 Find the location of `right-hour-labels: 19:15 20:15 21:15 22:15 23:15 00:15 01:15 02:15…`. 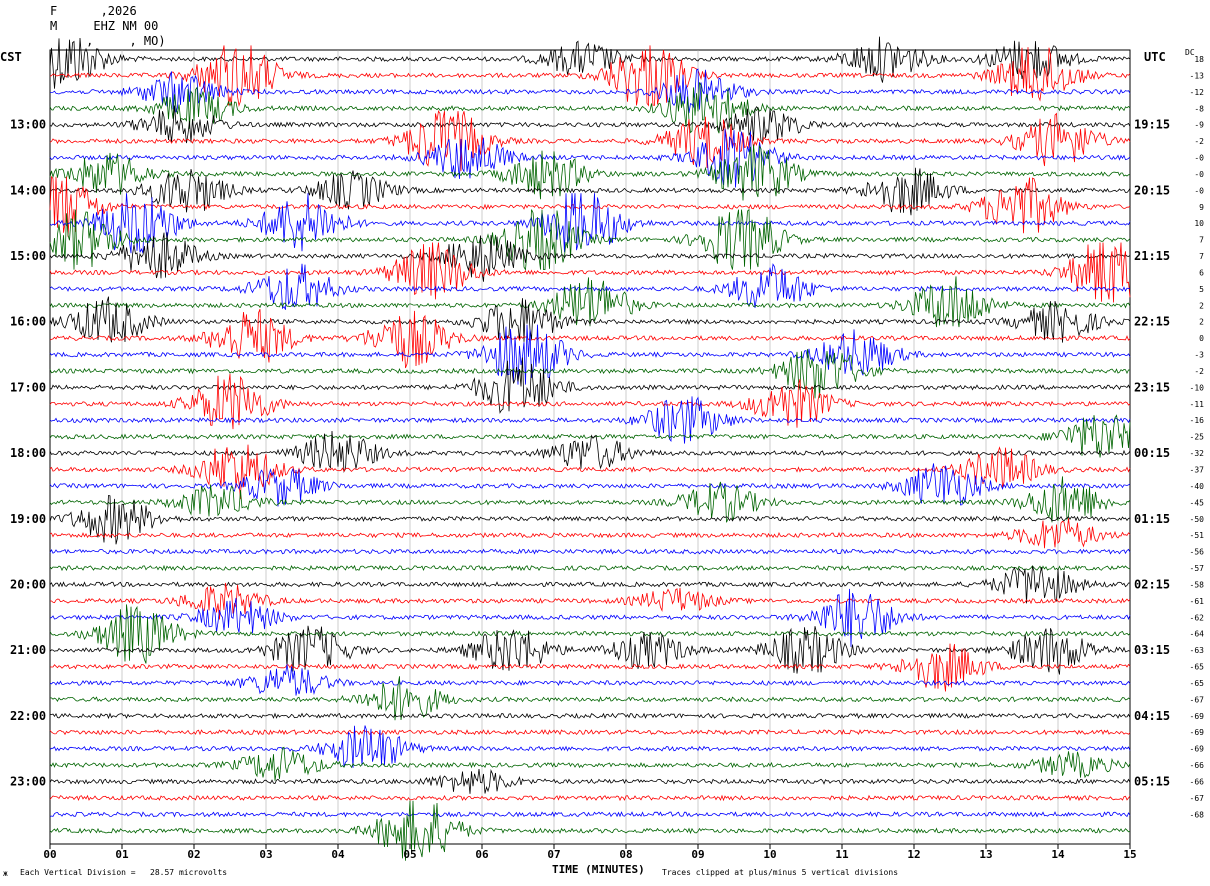

right-hour-labels: 19:15 20:15 21:15 22:15 23:15 00:15 01:15 02:15… is located at coordinates (1152, 453).